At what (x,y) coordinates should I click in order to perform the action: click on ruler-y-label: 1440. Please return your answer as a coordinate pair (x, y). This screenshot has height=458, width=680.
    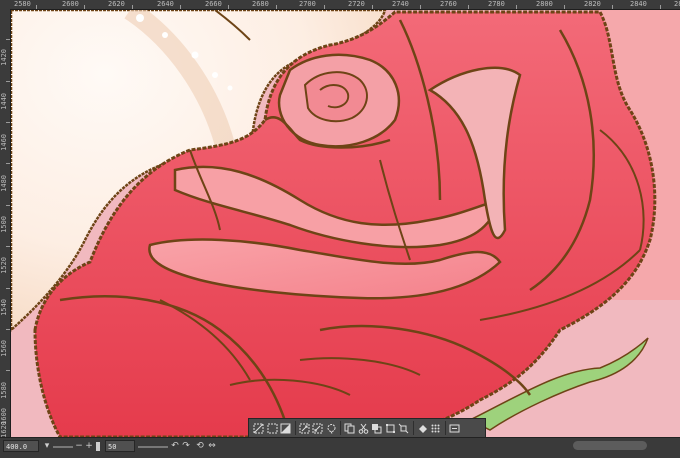
    Looking at the image, I should click on (4, 101).